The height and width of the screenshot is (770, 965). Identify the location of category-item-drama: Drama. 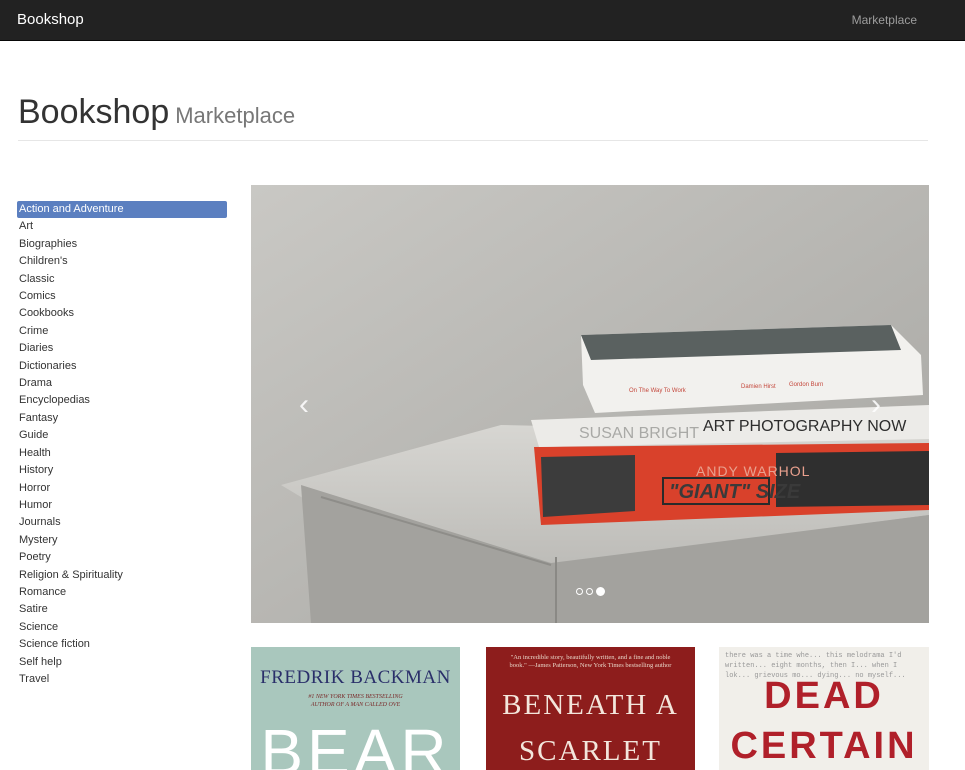
(122, 383).